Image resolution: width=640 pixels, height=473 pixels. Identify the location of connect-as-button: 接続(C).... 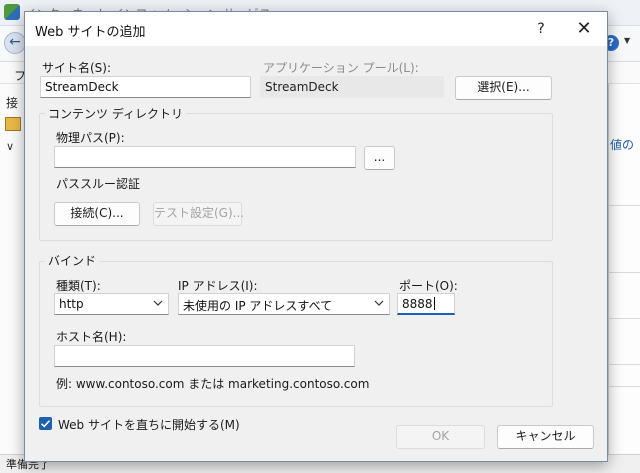
(97, 214).